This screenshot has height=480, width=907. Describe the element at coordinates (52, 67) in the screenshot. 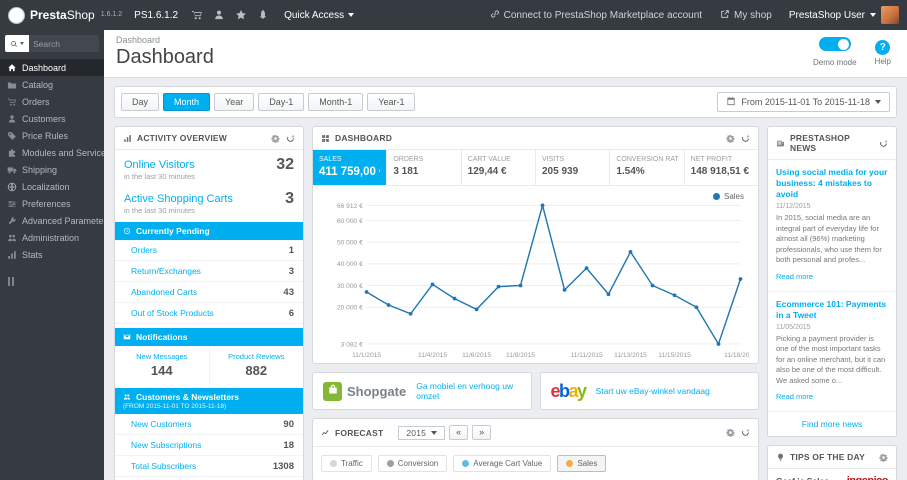

I see `sidebar-item-dashboard: Dashboard` at that location.